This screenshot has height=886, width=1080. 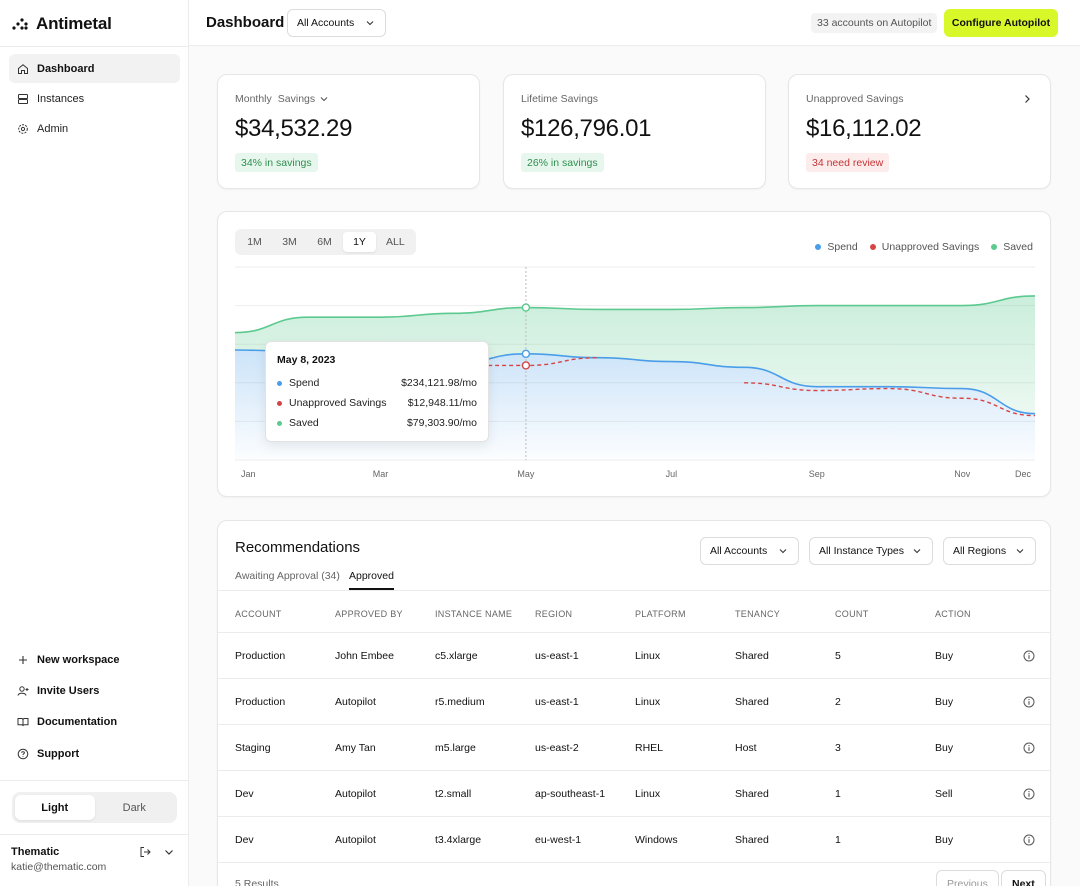 What do you see at coordinates (364, 656) in the screenshot?
I see `cell-approved-by: John Embee` at bounding box center [364, 656].